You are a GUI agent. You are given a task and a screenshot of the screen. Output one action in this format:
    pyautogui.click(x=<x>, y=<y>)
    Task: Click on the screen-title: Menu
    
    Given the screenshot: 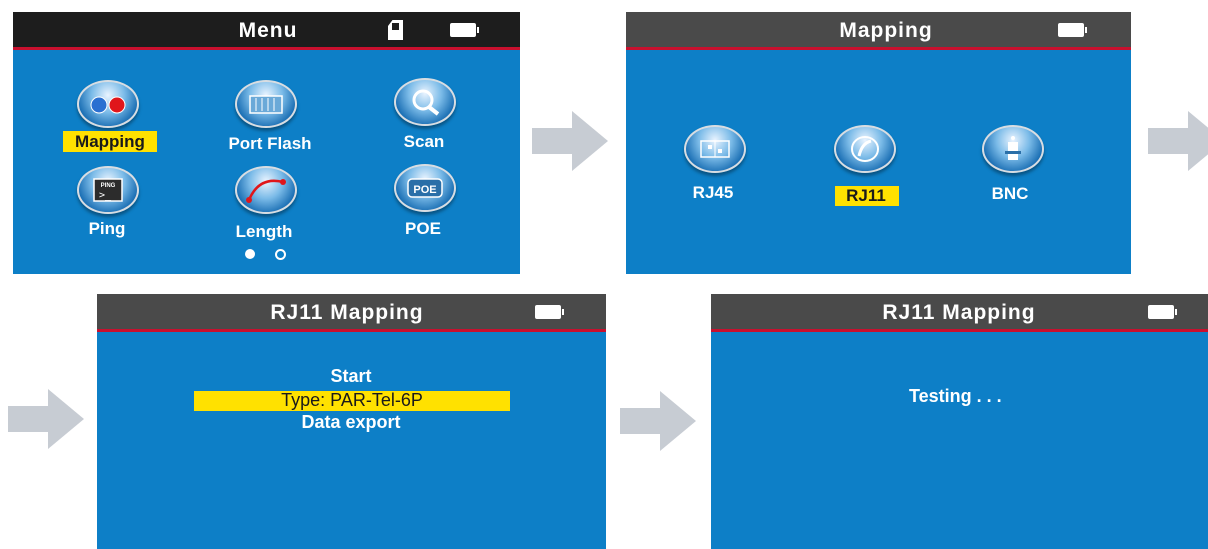 What is the action you would take?
    pyautogui.click(x=268, y=30)
    